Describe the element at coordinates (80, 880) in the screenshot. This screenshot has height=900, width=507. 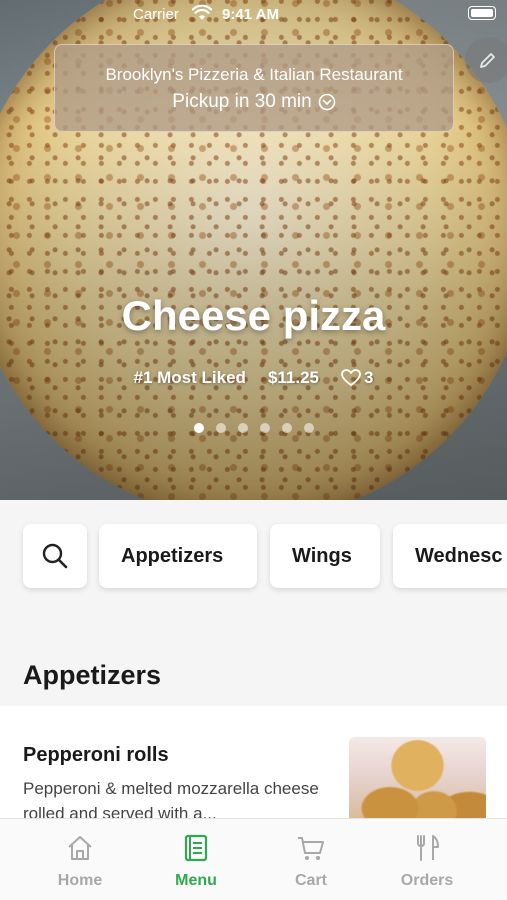
I see `tab-home-label: Home` at that location.